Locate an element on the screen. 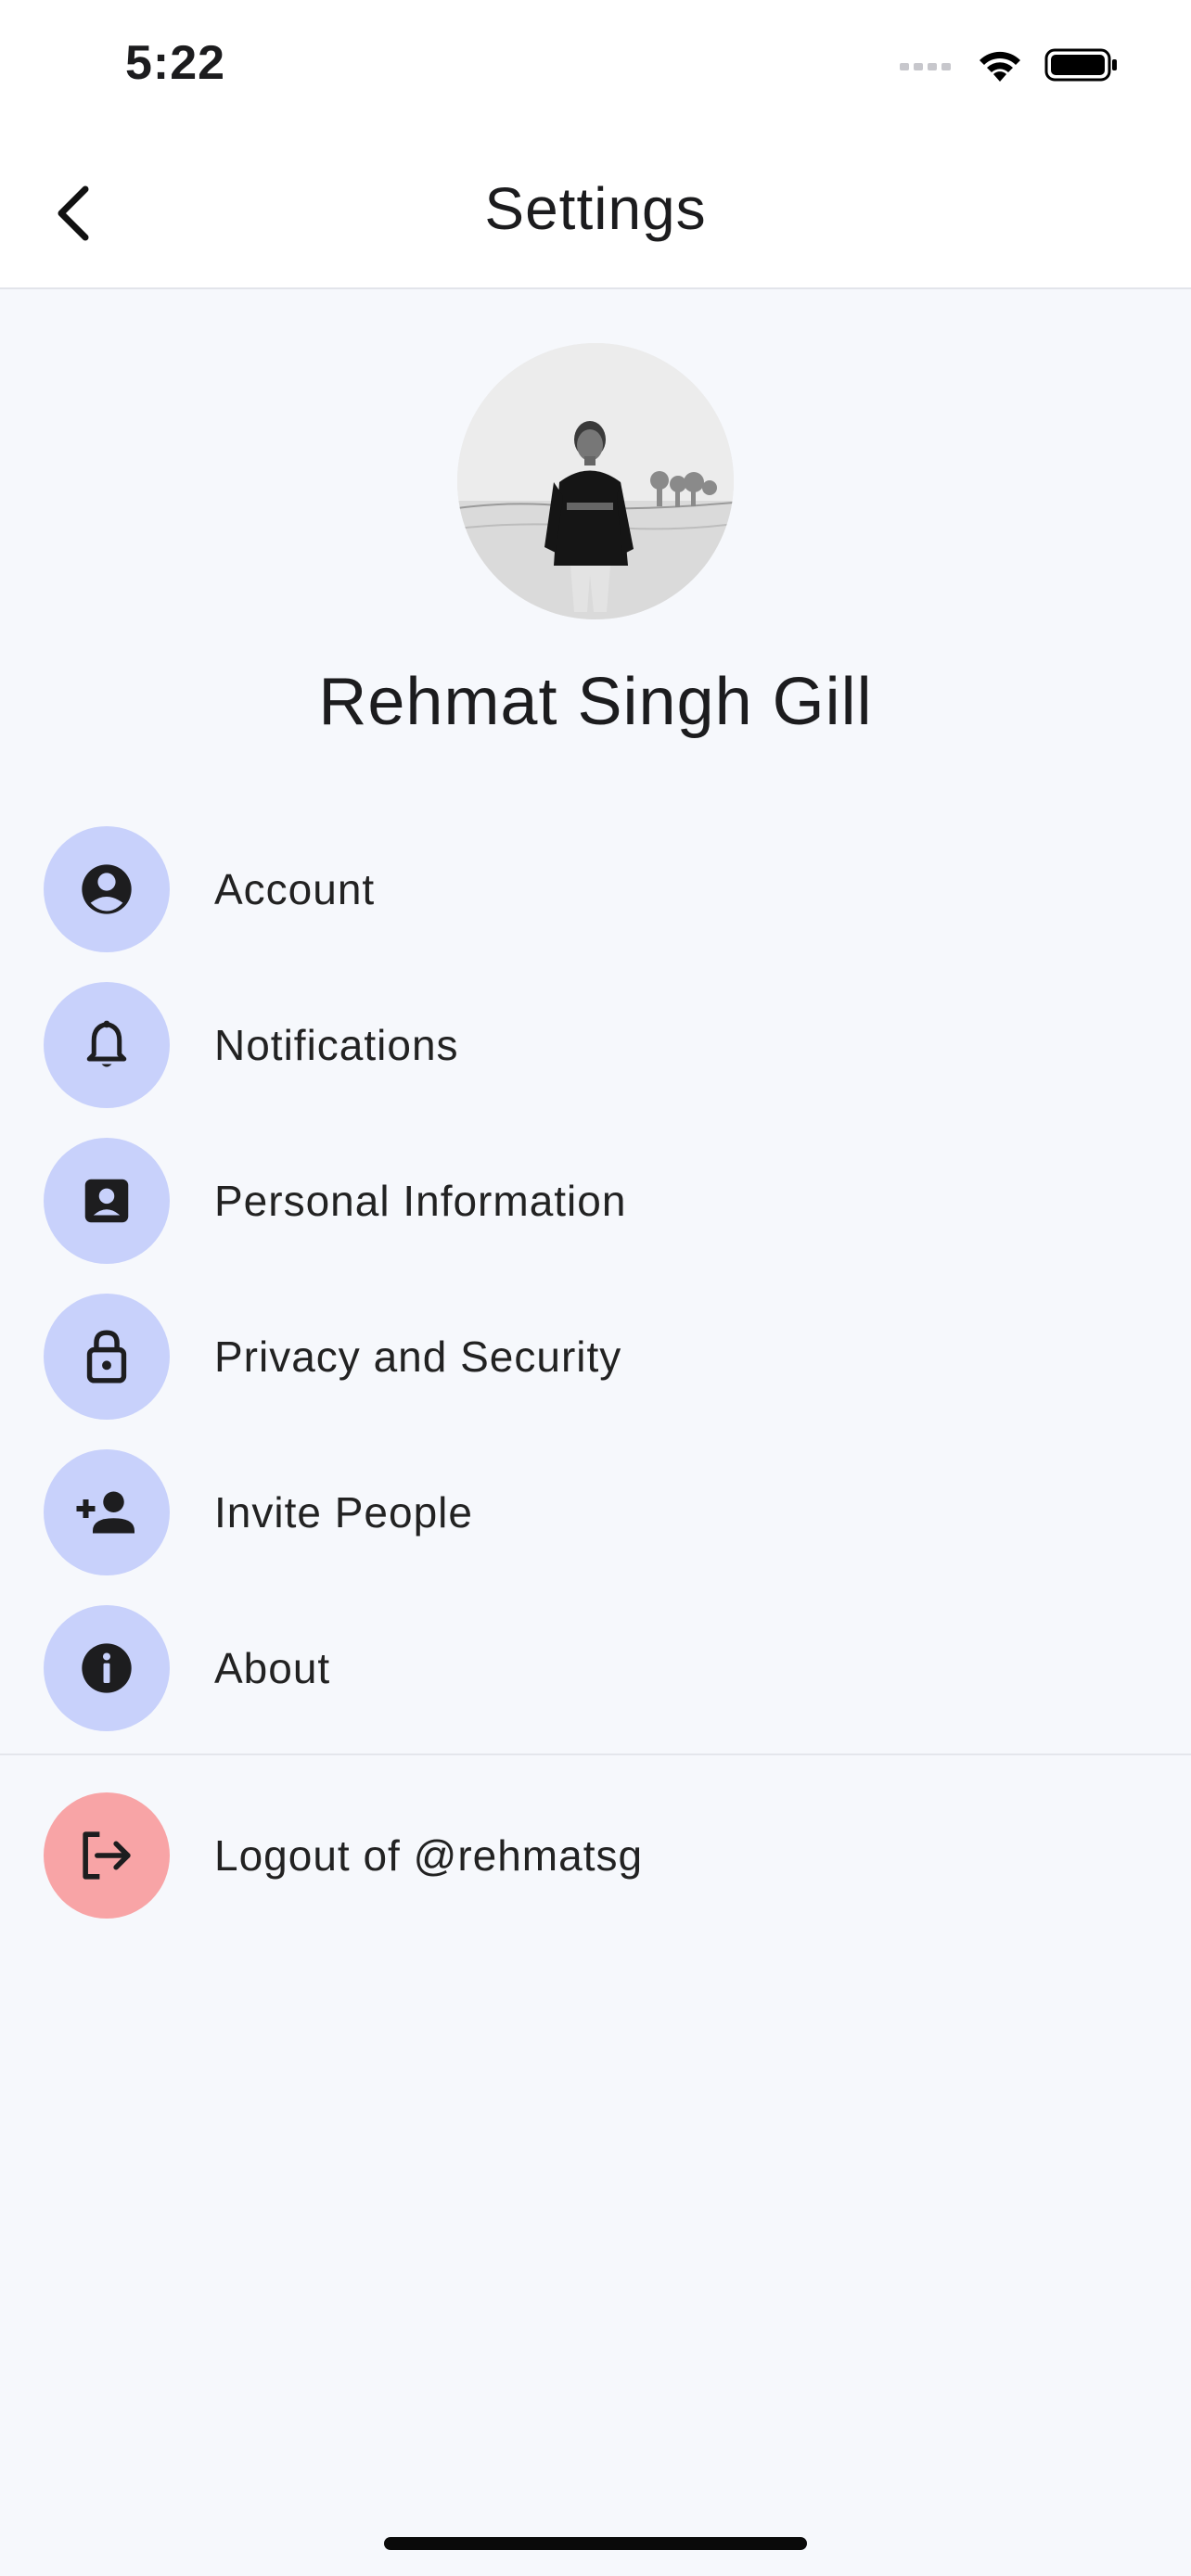 Image resolution: width=1191 pixels, height=2576 pixels. profile-name: Rehmat Singh Gill is located at coordinates (595, 702).